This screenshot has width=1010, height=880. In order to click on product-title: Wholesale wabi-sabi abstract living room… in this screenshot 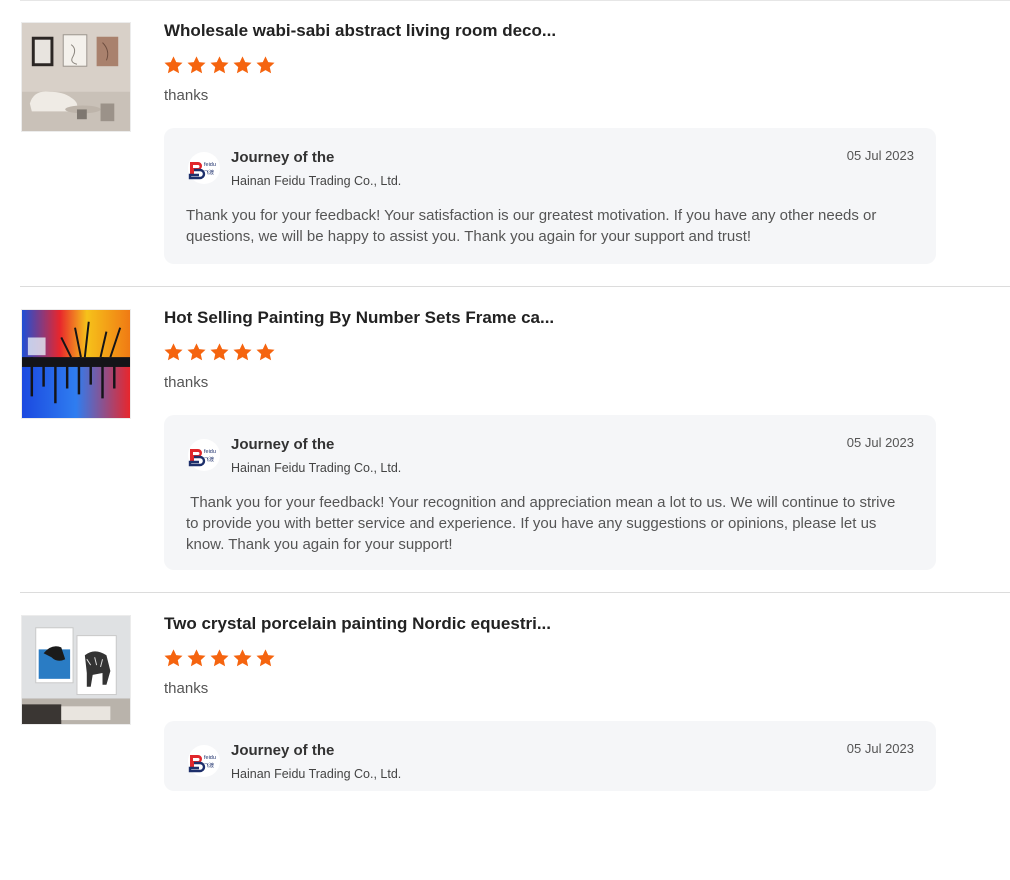, I will do `click(360, 31)`.